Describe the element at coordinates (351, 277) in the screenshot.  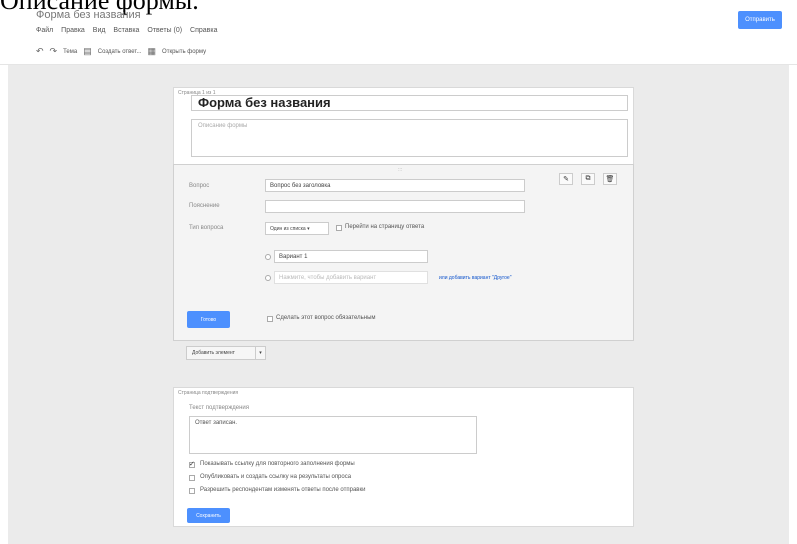
I see `add-option-input: Нажмите, чтобы добавить вариант` at that location.